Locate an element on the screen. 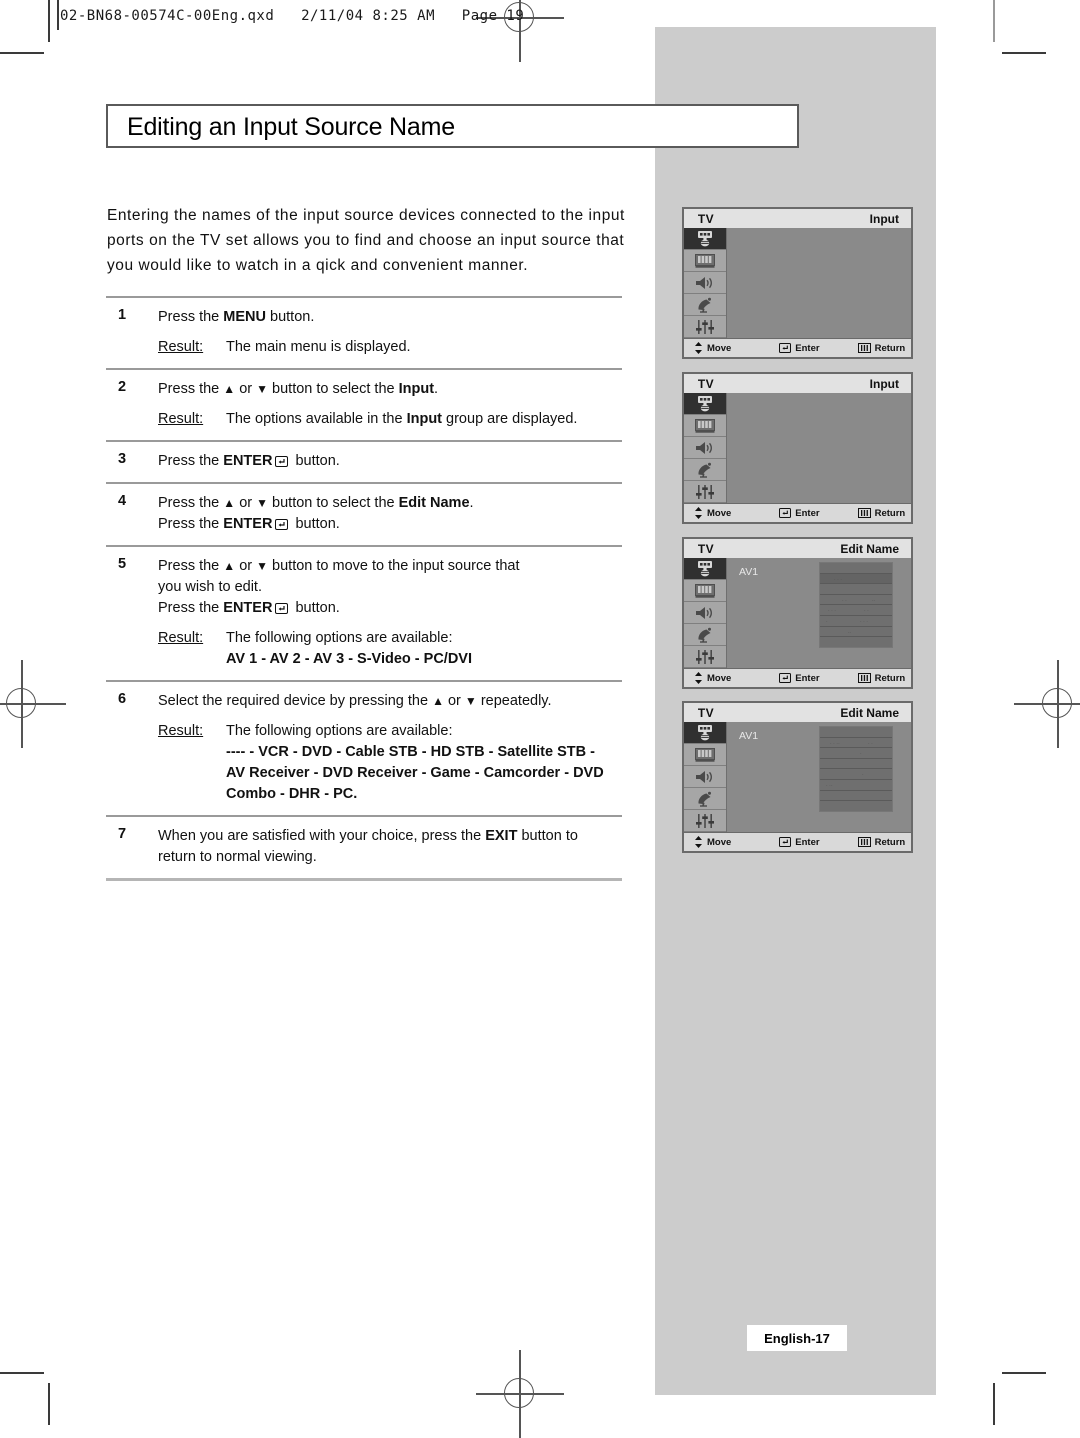  crop-mark-top-left-horizontal is located at coordinates (22, 53).